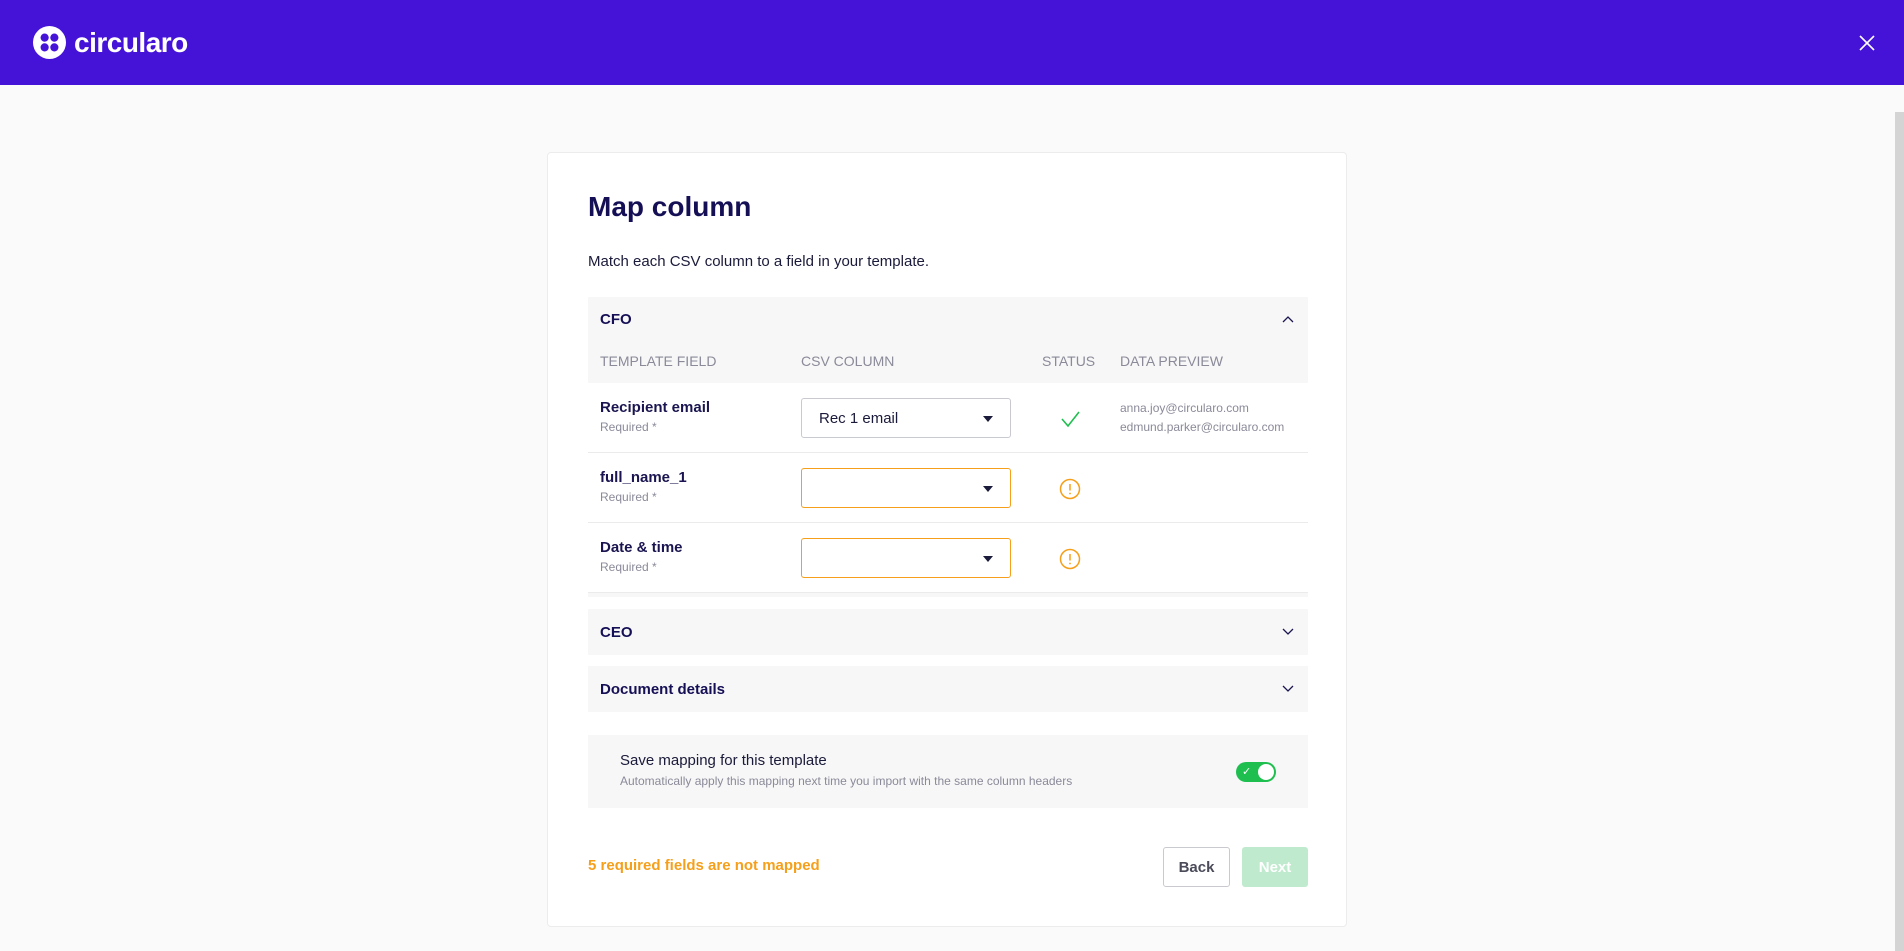 This screenshot has width=1904, height=951. What do you see at coordinates (952, 42) in the screenshot?
I see `top-bar: circularo` at bounding box center [952, 42].